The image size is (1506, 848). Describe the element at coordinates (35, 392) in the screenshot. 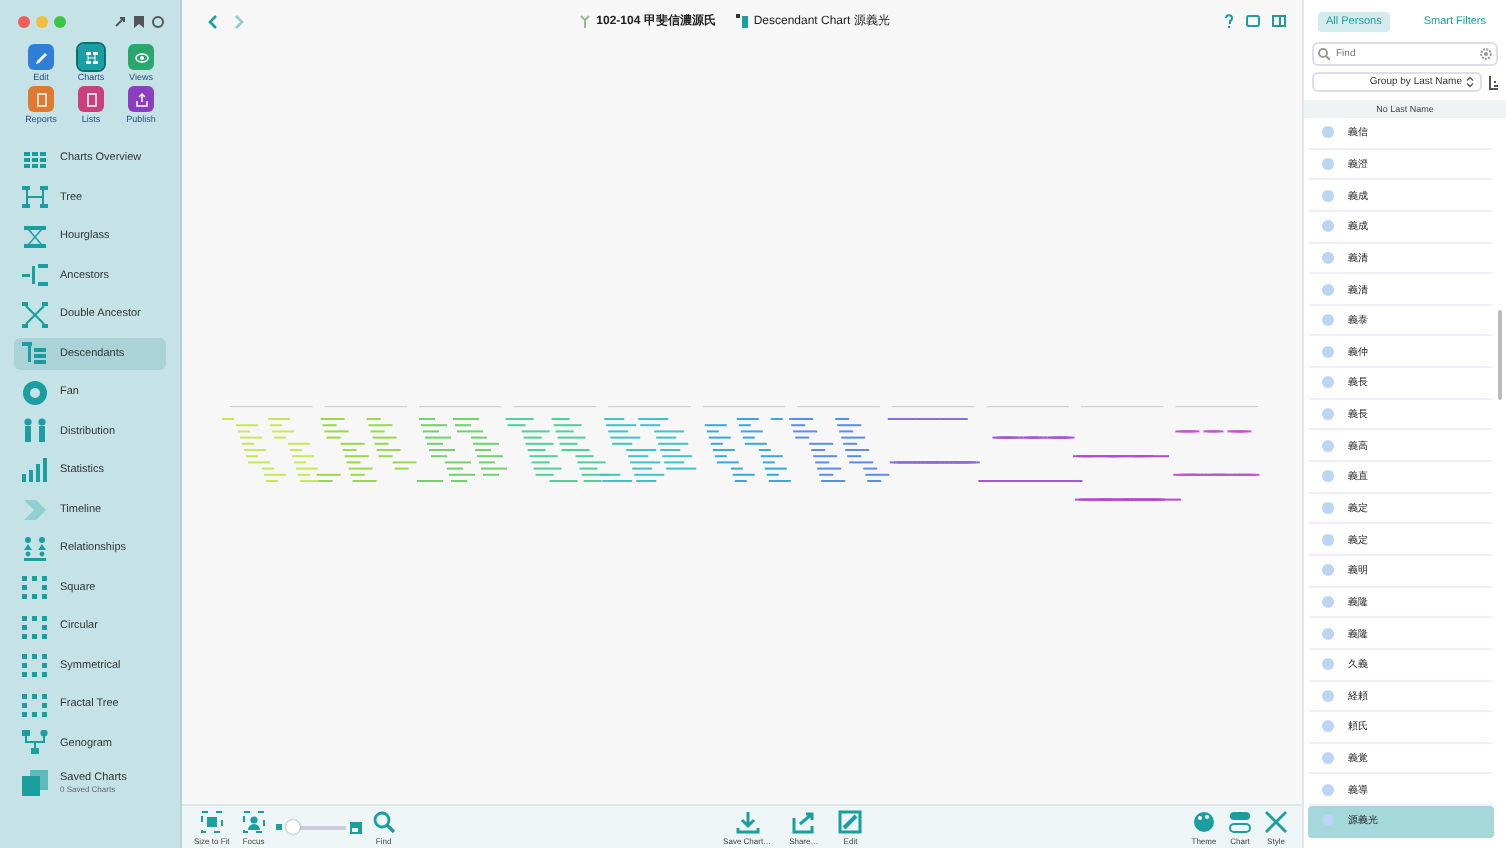

I see `fan-icon` at that location.